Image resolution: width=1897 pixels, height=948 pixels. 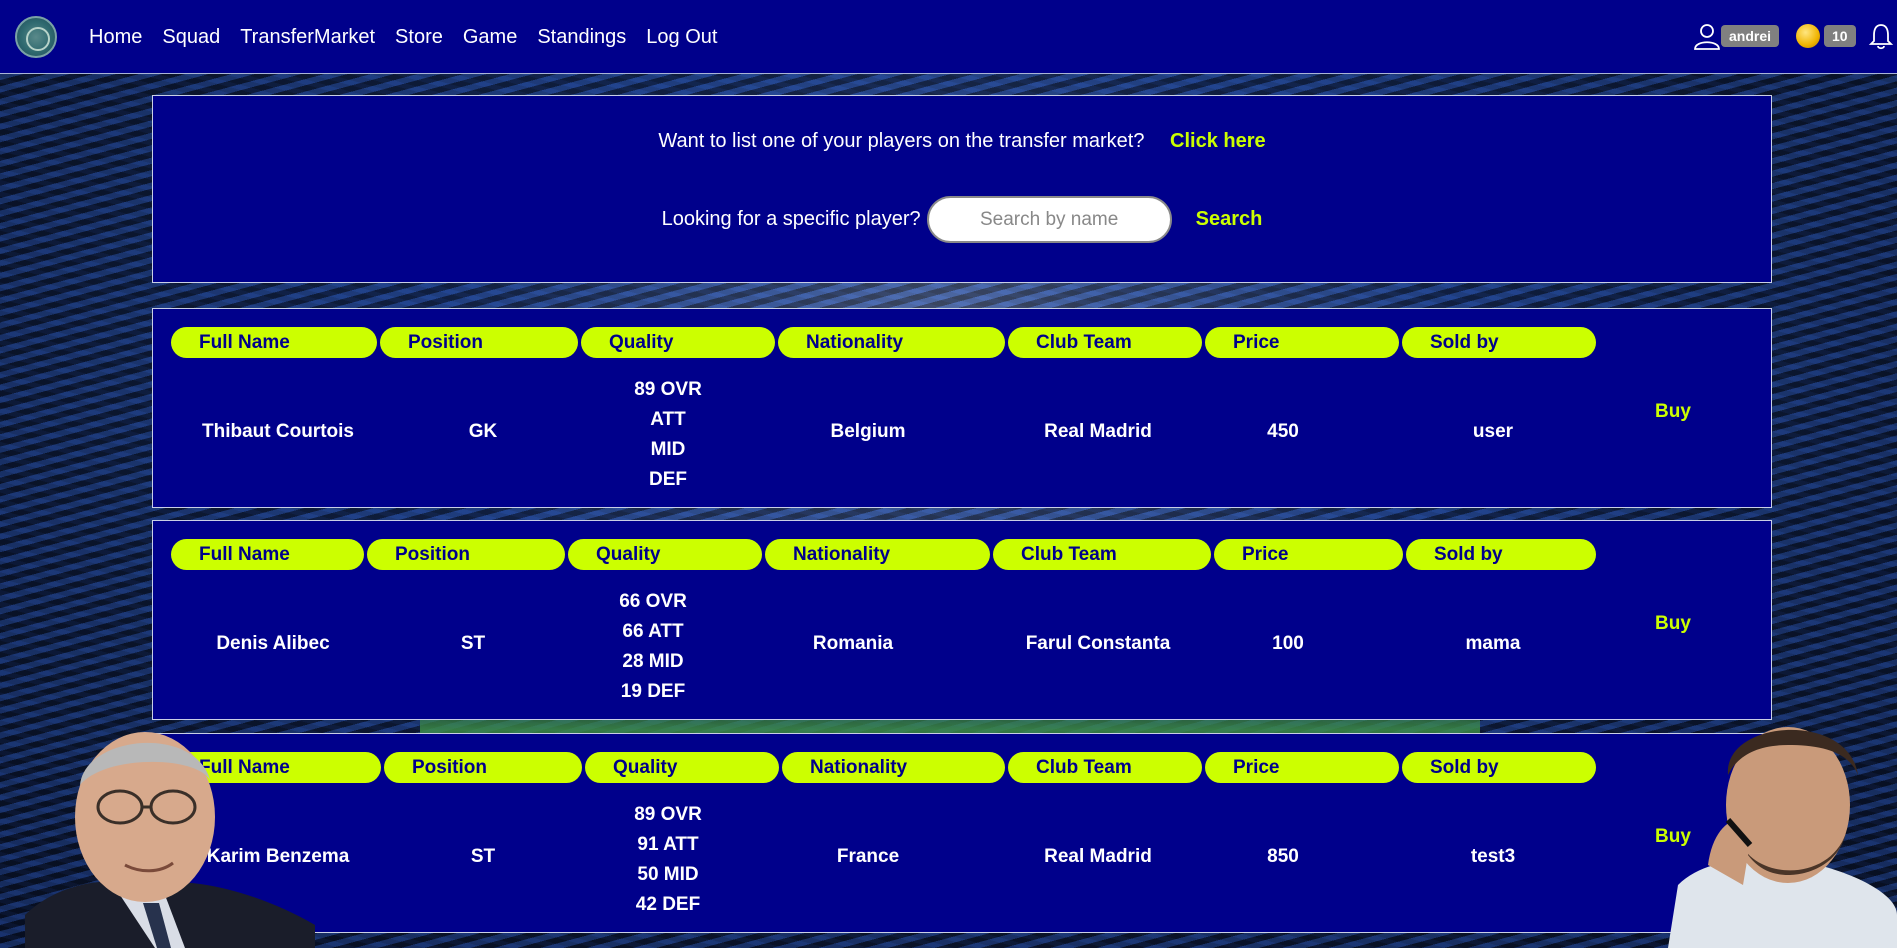 I want to click on player-quality: 89 OVR 91 ATT 50 MID 42 DEF, so click(x=668, y=860).